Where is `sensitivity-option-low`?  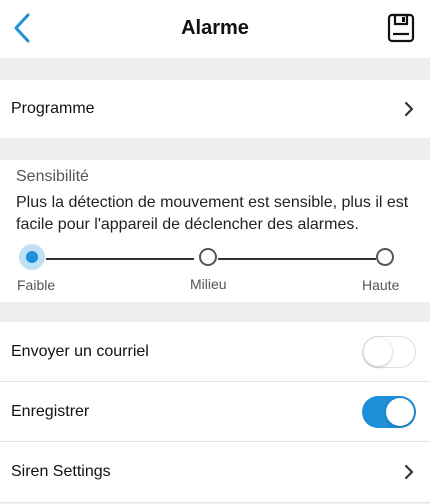 sensitivity-option-low is located at coordinates (32, 257).